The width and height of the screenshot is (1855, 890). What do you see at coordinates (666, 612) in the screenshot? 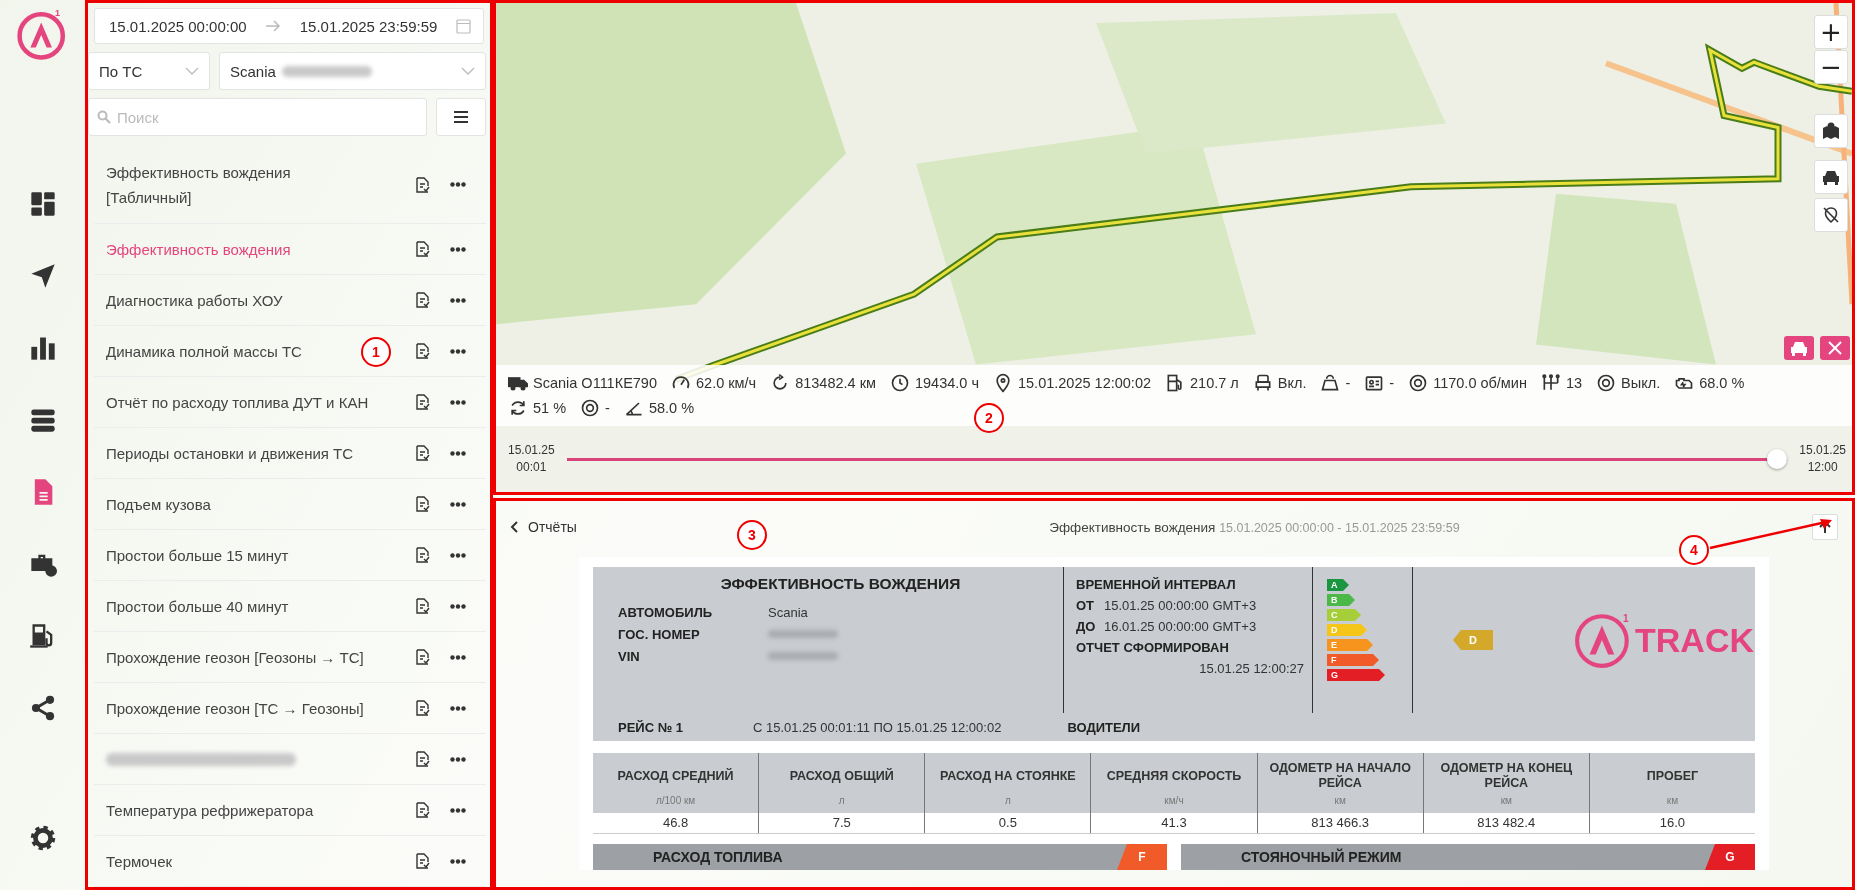
I see `field-label: АВТОМОБИЛЬ` at bounding box center [666, 612].